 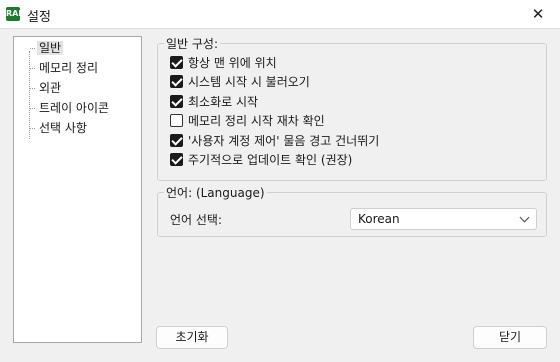 I want to click on option-label: 메모리 정리 시작 재차 확인, so click(x=256, y=121).